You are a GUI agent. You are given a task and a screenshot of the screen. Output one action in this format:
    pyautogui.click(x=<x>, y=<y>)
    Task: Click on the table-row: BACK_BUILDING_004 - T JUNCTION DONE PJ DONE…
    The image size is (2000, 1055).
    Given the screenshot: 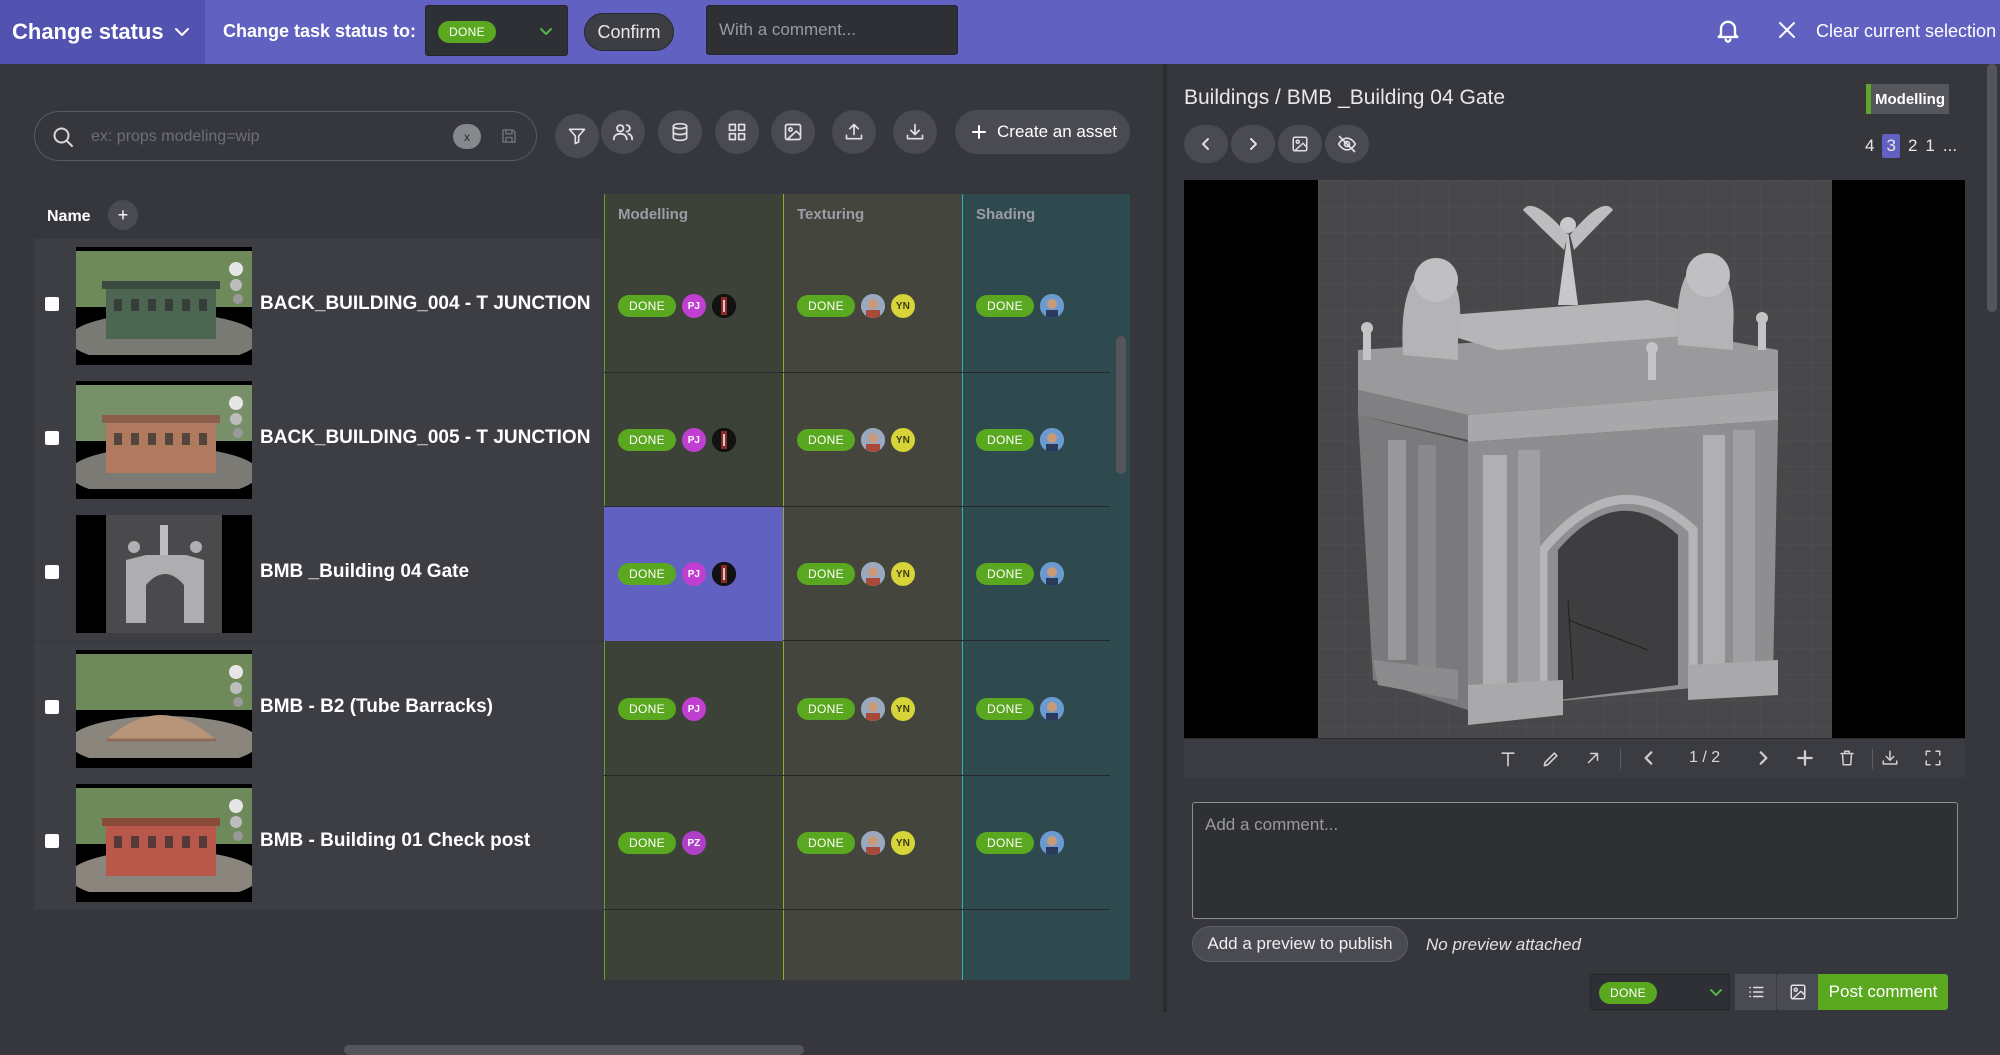 What is the action you would take?
    pyautogui.click(x=572, y=306)
    